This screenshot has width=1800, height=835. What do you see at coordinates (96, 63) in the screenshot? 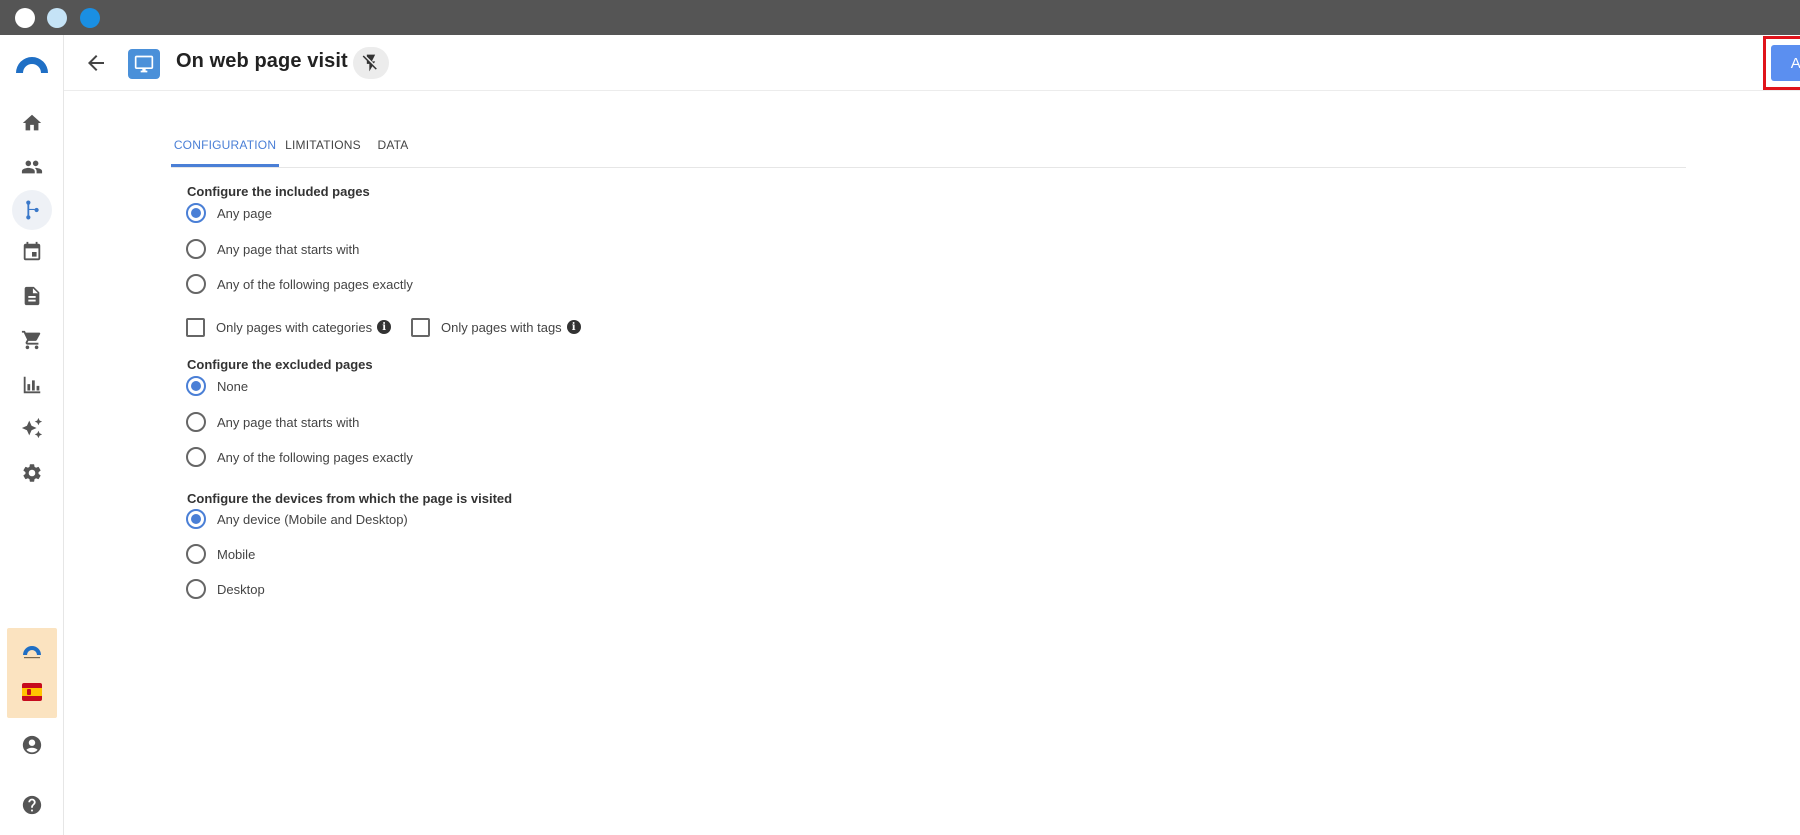
I see `back-arrow-icon` at bounding box center [96, 63].